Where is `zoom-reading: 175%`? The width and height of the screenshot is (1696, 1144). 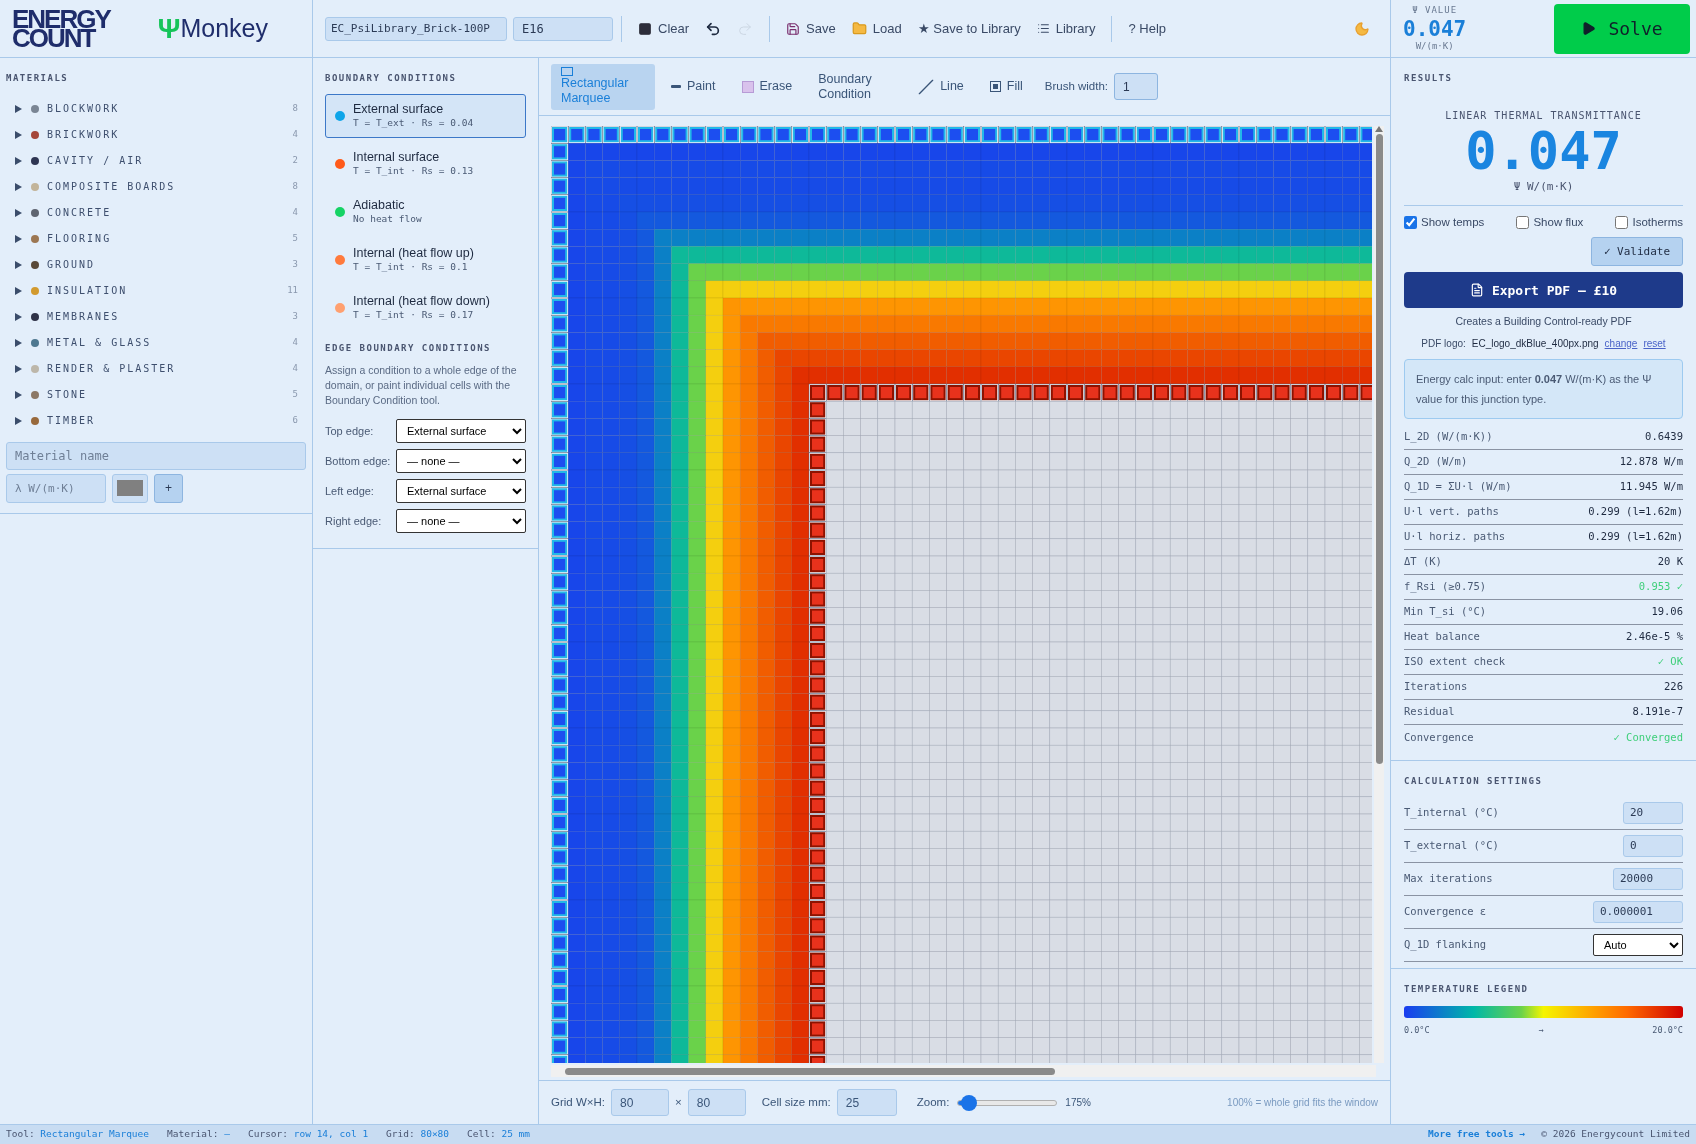
zoom-reading: 175% is located at coordinates (1078, 1103).